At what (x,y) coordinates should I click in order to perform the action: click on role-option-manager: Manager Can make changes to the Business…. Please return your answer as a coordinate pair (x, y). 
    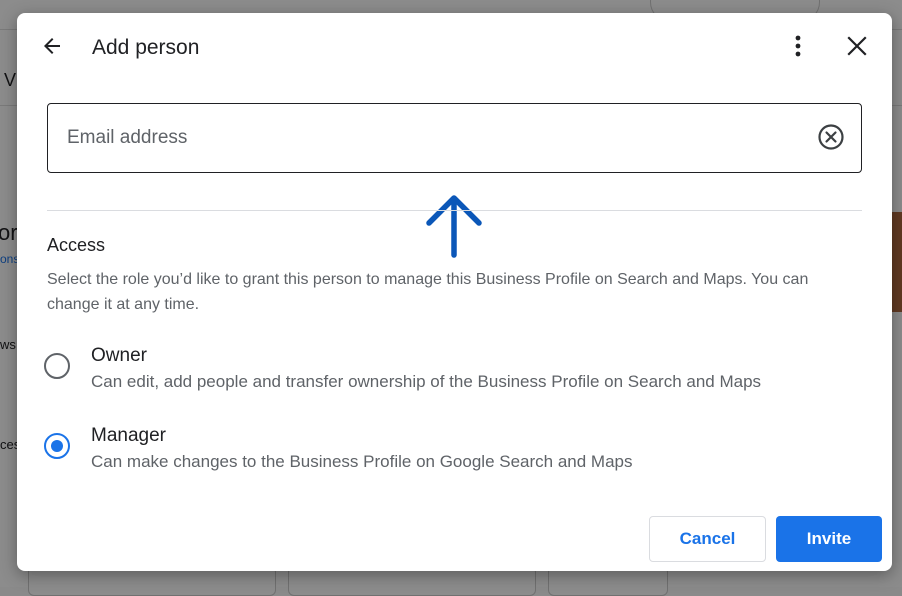
    Looking at the image, I should click on (443, 451).